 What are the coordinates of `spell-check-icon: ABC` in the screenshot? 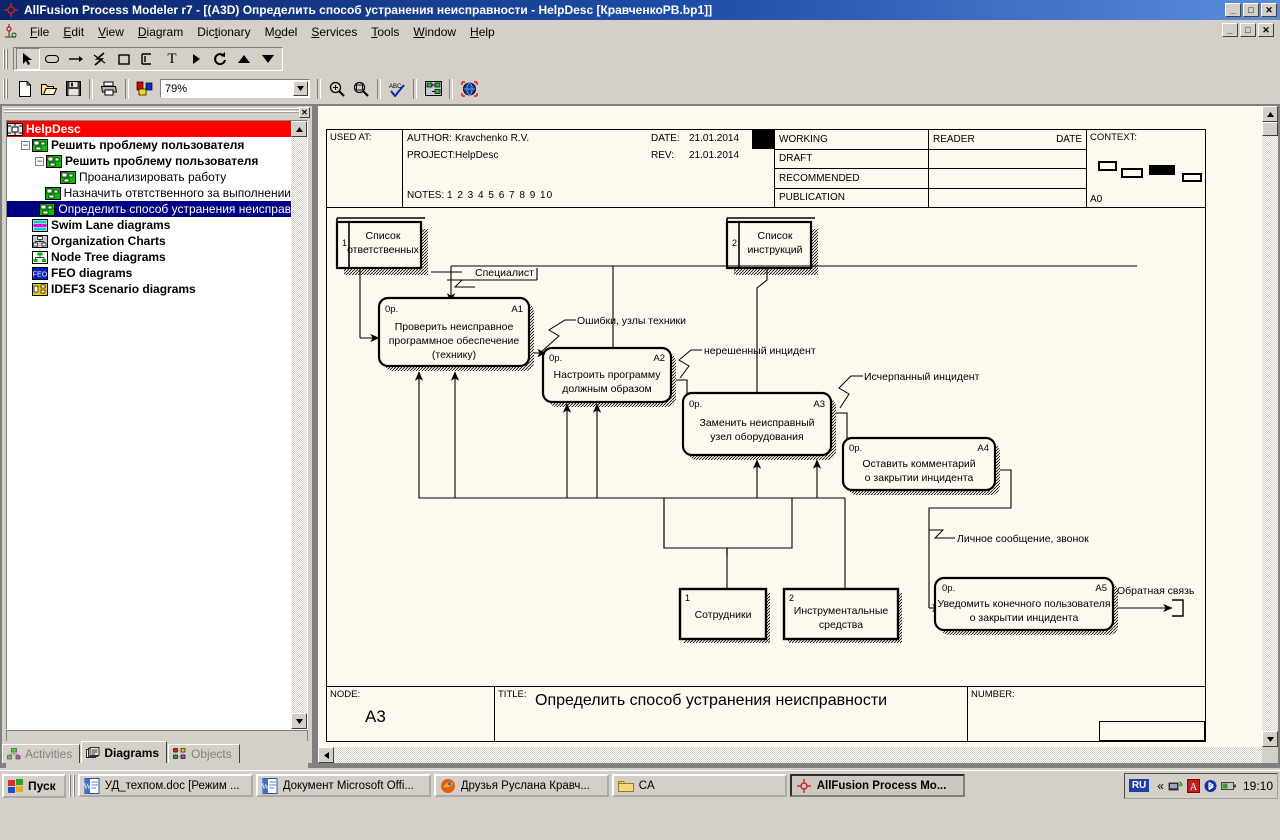 It's located at (397, 89).